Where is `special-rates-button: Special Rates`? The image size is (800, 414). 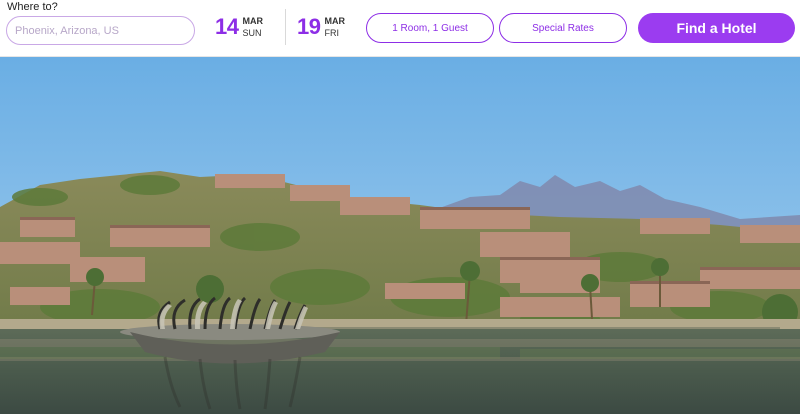 special-rates-button: Special Rates is located at coordinates (563, 28).